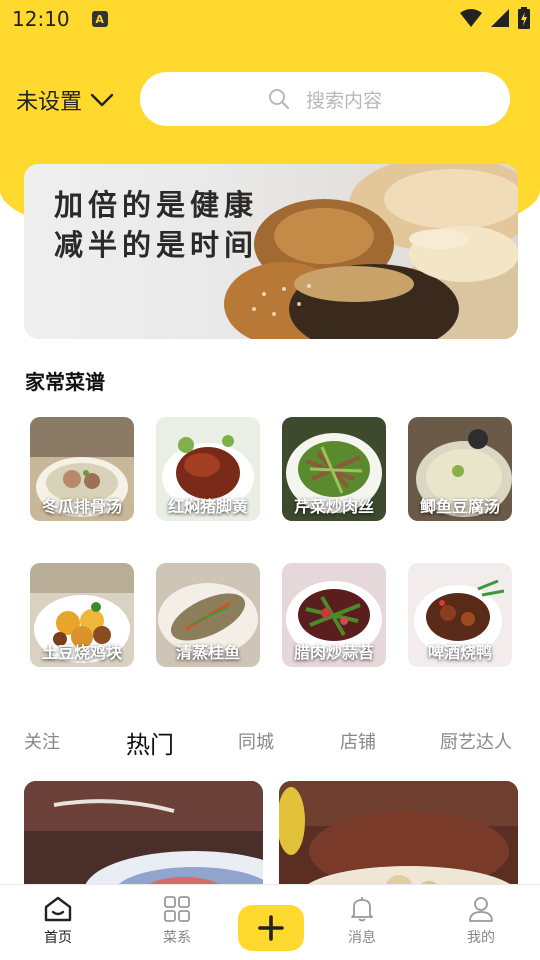  Describe the element at coordinates (81, 652) in the screenshot. I see `recipe-label: 土豆烧鸡块` at that location.